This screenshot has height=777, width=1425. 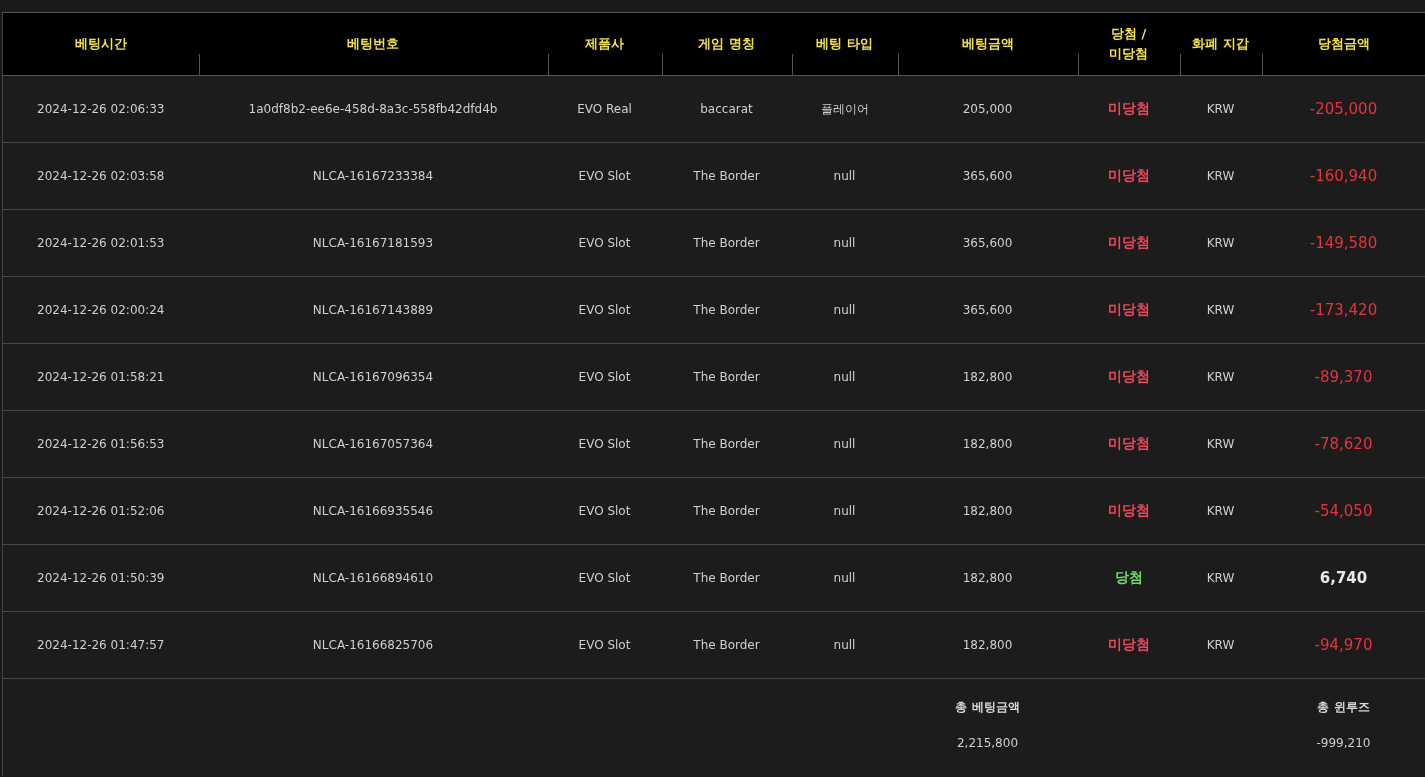 I want to click on total-bet-label: 총 베팅금액, so click(x=987, y=707).